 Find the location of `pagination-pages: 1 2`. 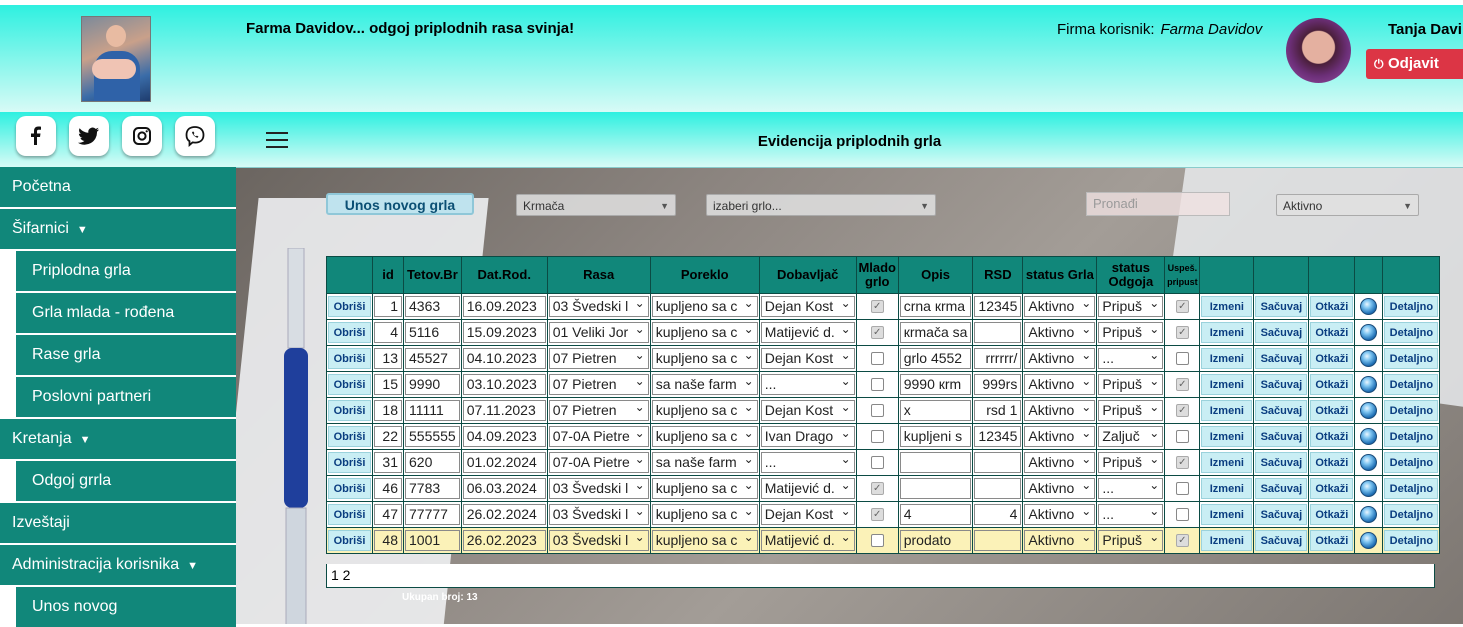

pagination-pages: 1 2 is located at coordinates (340, 575).